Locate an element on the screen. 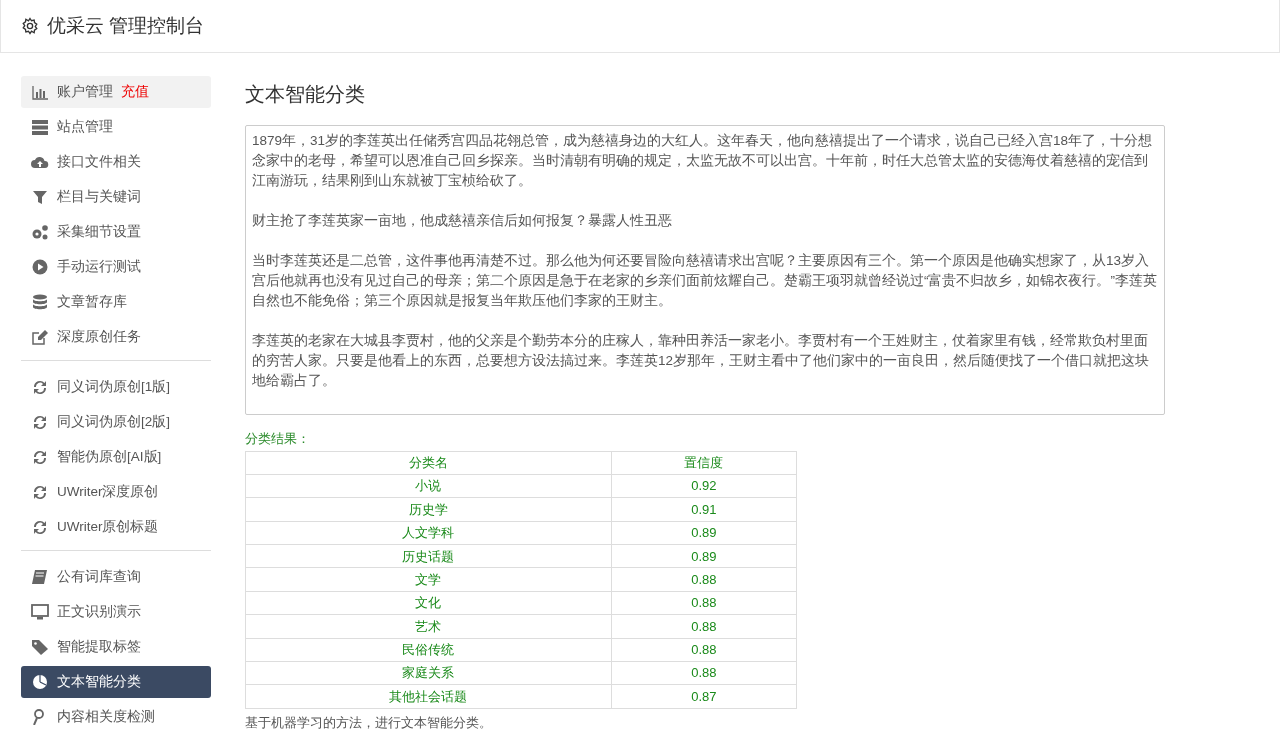  tag-icon is located at coordinates (40, 647).